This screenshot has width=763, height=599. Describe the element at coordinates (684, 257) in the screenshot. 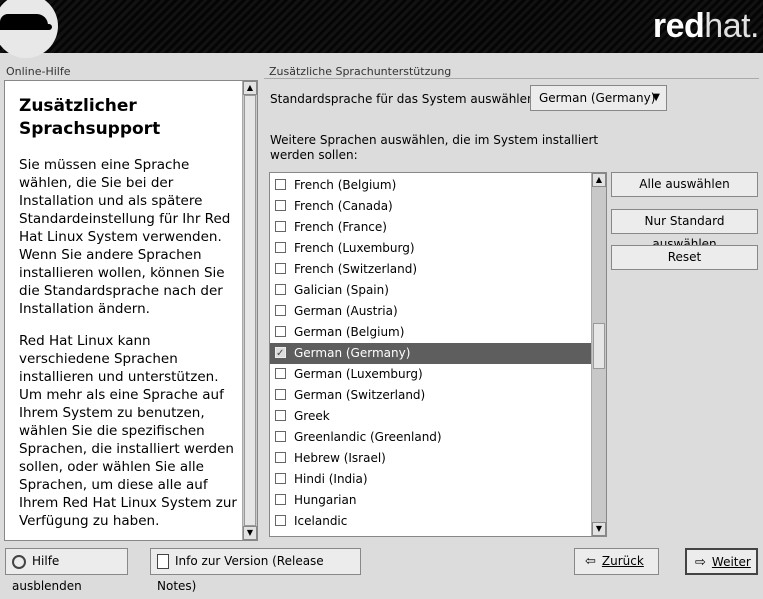

I see `reset-button: Reset` at that location.